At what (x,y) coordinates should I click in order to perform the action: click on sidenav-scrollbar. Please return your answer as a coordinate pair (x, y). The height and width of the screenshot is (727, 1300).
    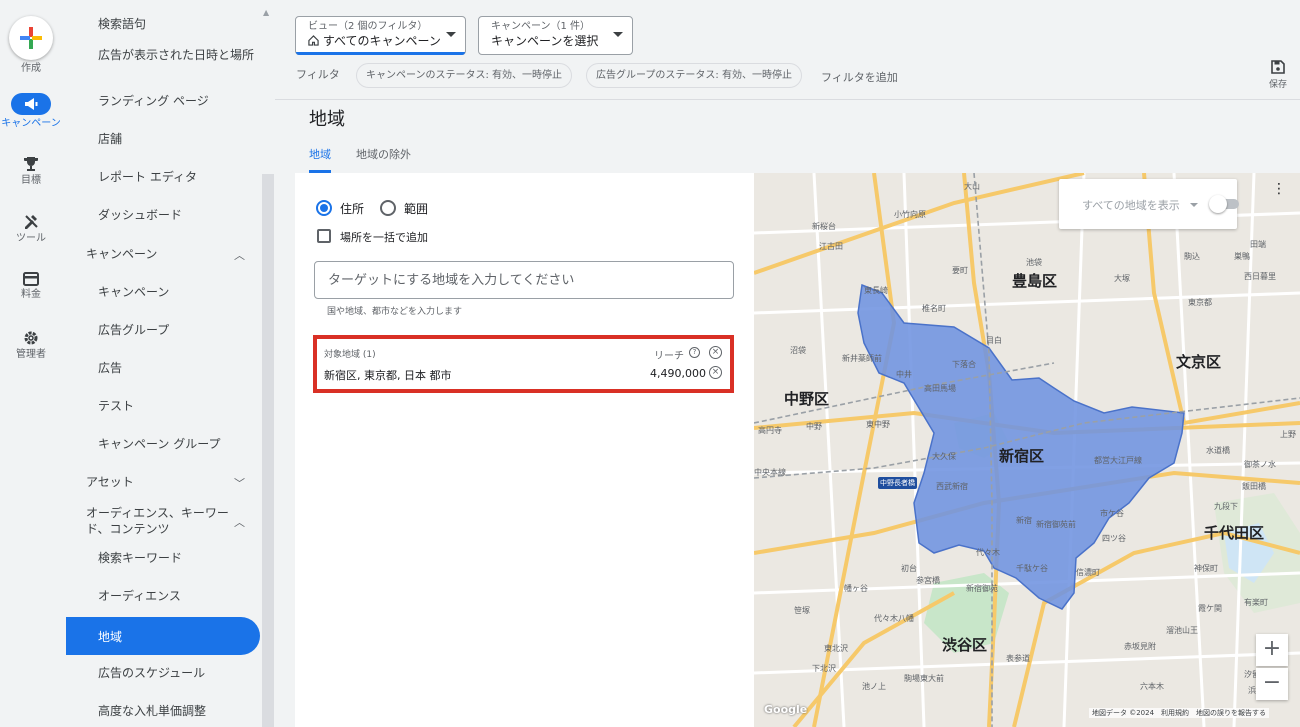
    Looking at the image, I should click on (268, 450).